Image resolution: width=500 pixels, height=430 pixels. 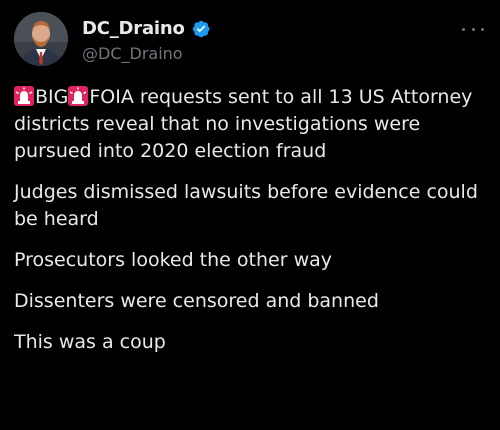 What do you see at coordinates (90, 342) in the screenshot?
I see `tweet-paragraph-5: This was a coup` at bounding box center [90, 342].